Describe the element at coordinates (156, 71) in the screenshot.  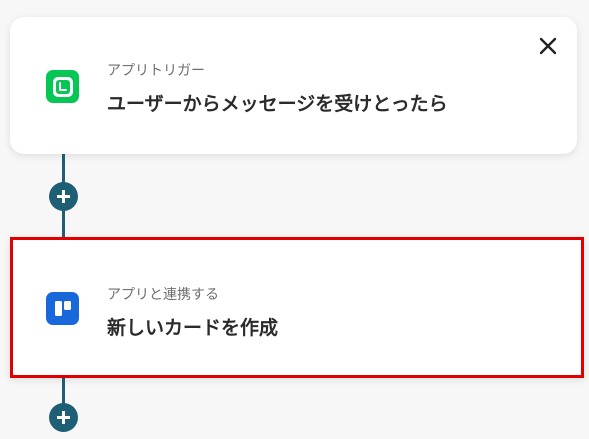
I see `trigger-card-subtitle: アプリトリガー` at that location.